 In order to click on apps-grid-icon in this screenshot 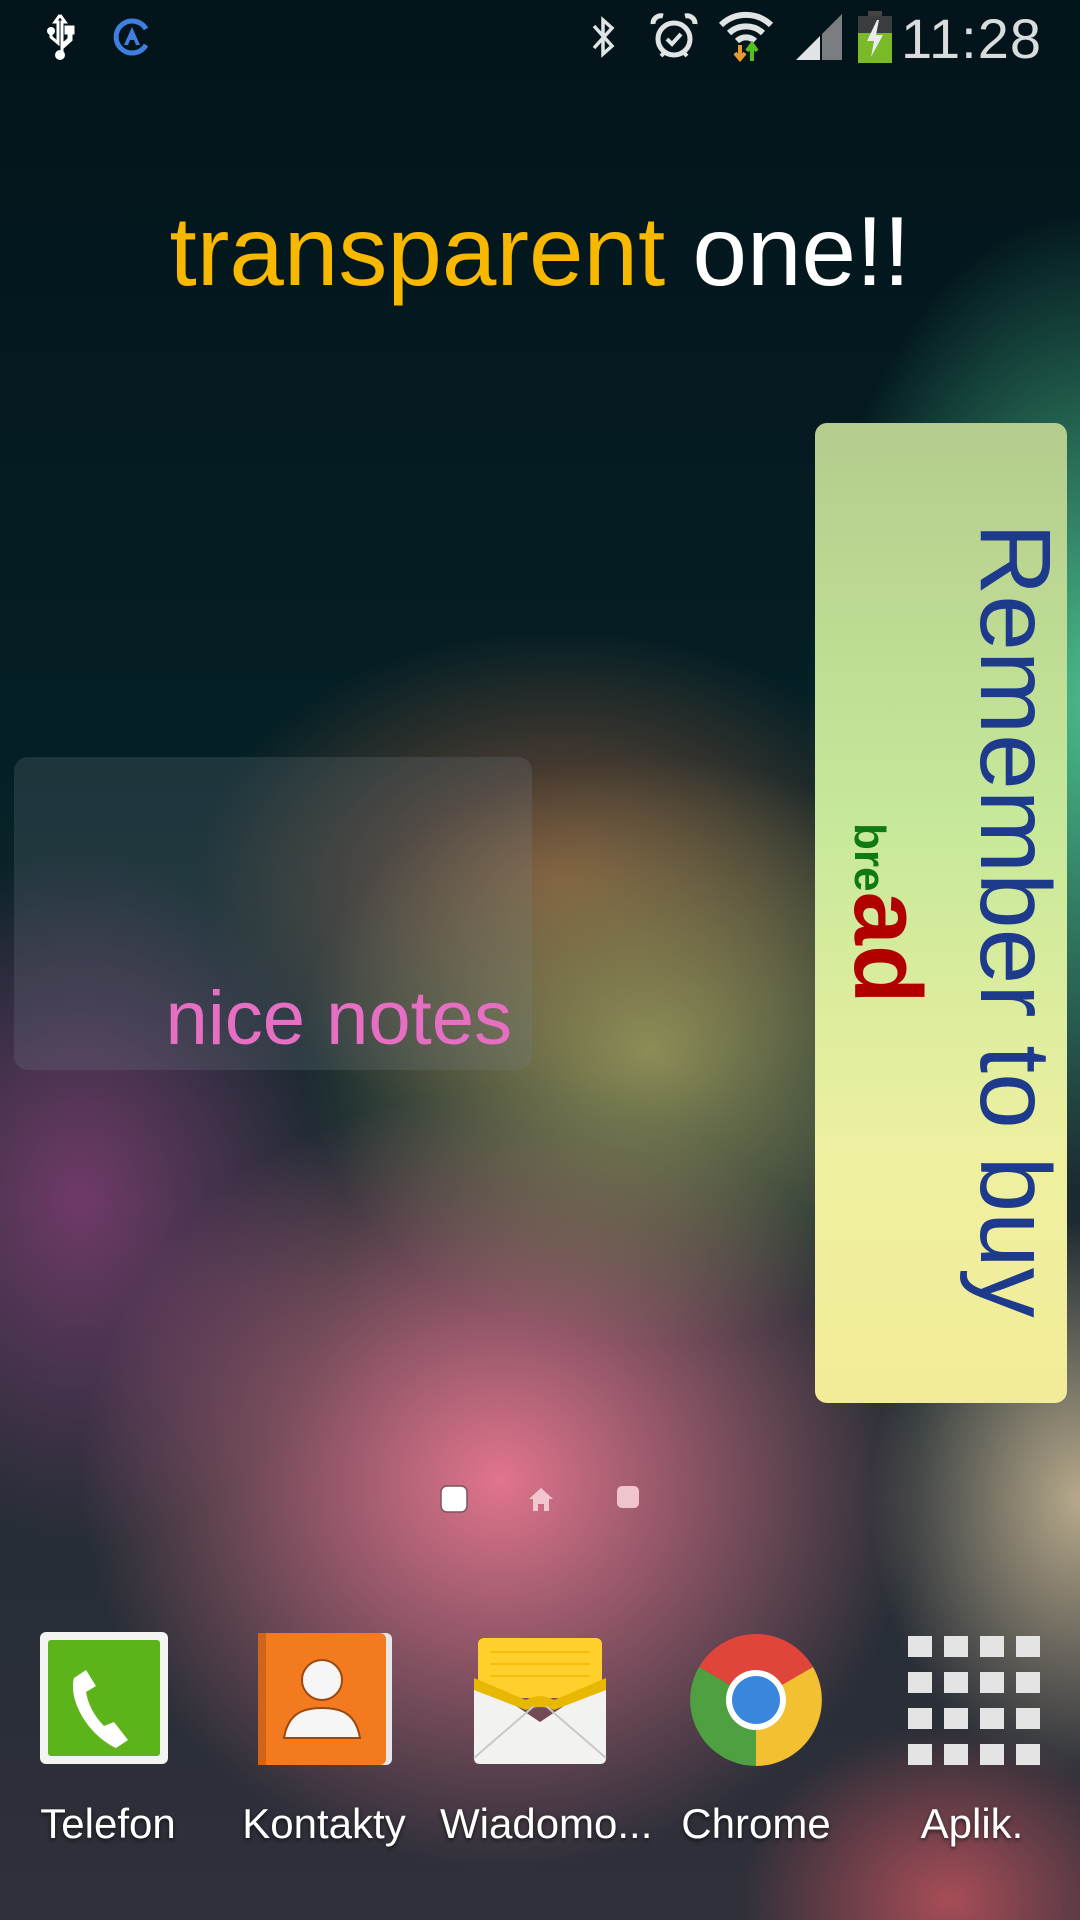, I will do `click(972, 1700)`.